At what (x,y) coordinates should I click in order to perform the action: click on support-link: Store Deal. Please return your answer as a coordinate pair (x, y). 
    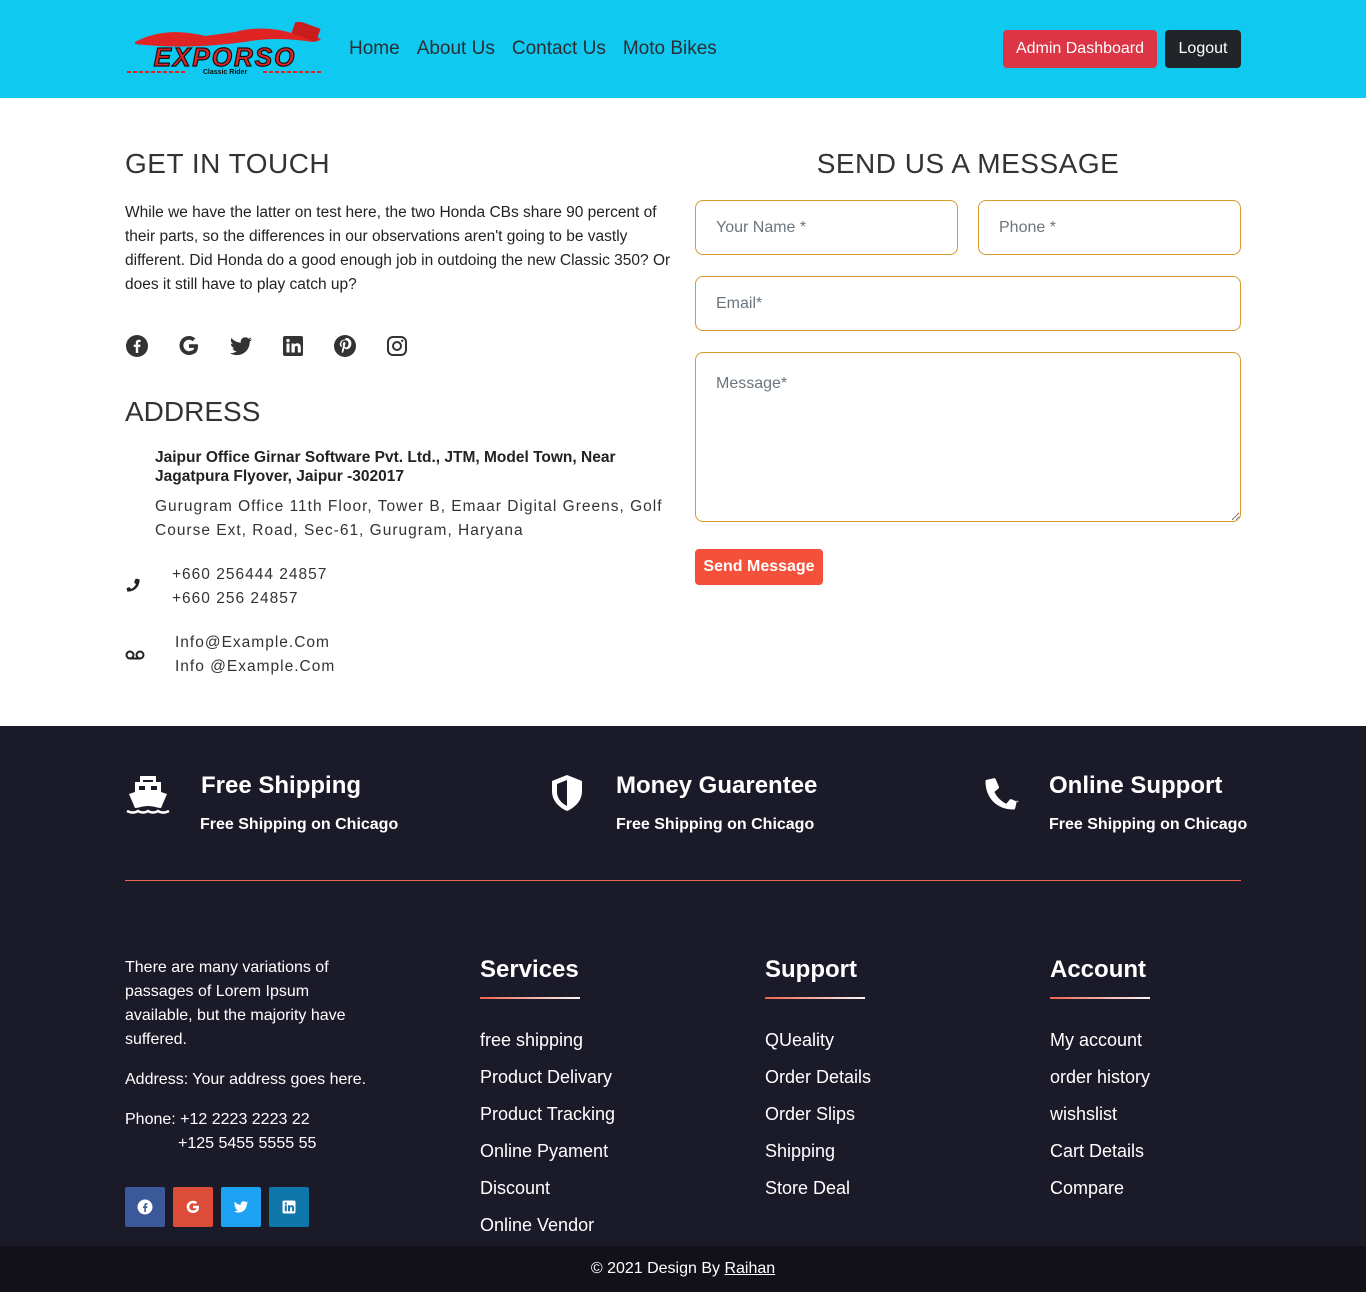
    Looking at the image, I should click on (818, 1188).